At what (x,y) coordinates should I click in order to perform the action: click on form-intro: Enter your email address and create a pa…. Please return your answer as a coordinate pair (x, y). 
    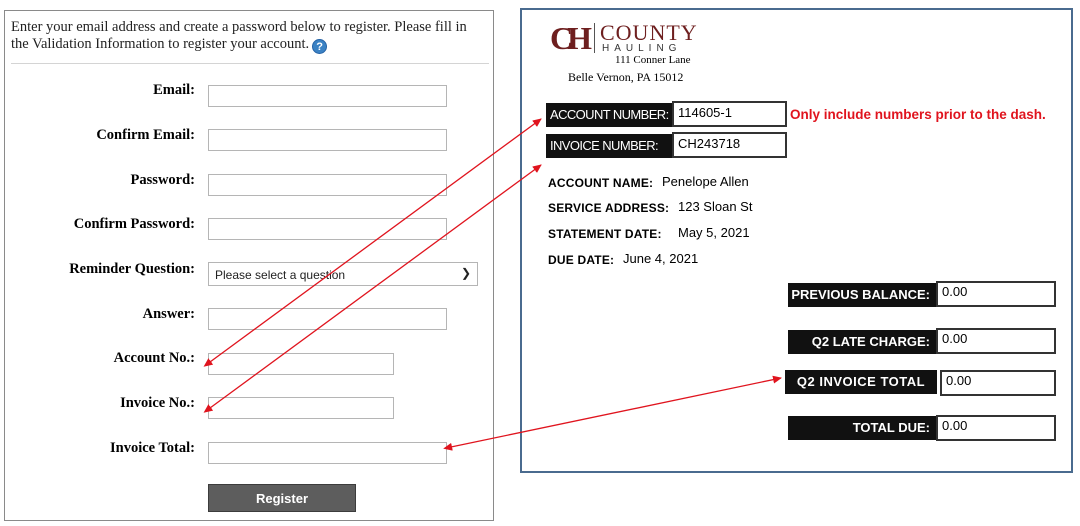
    Looking at the image, I should click on (239, 36).